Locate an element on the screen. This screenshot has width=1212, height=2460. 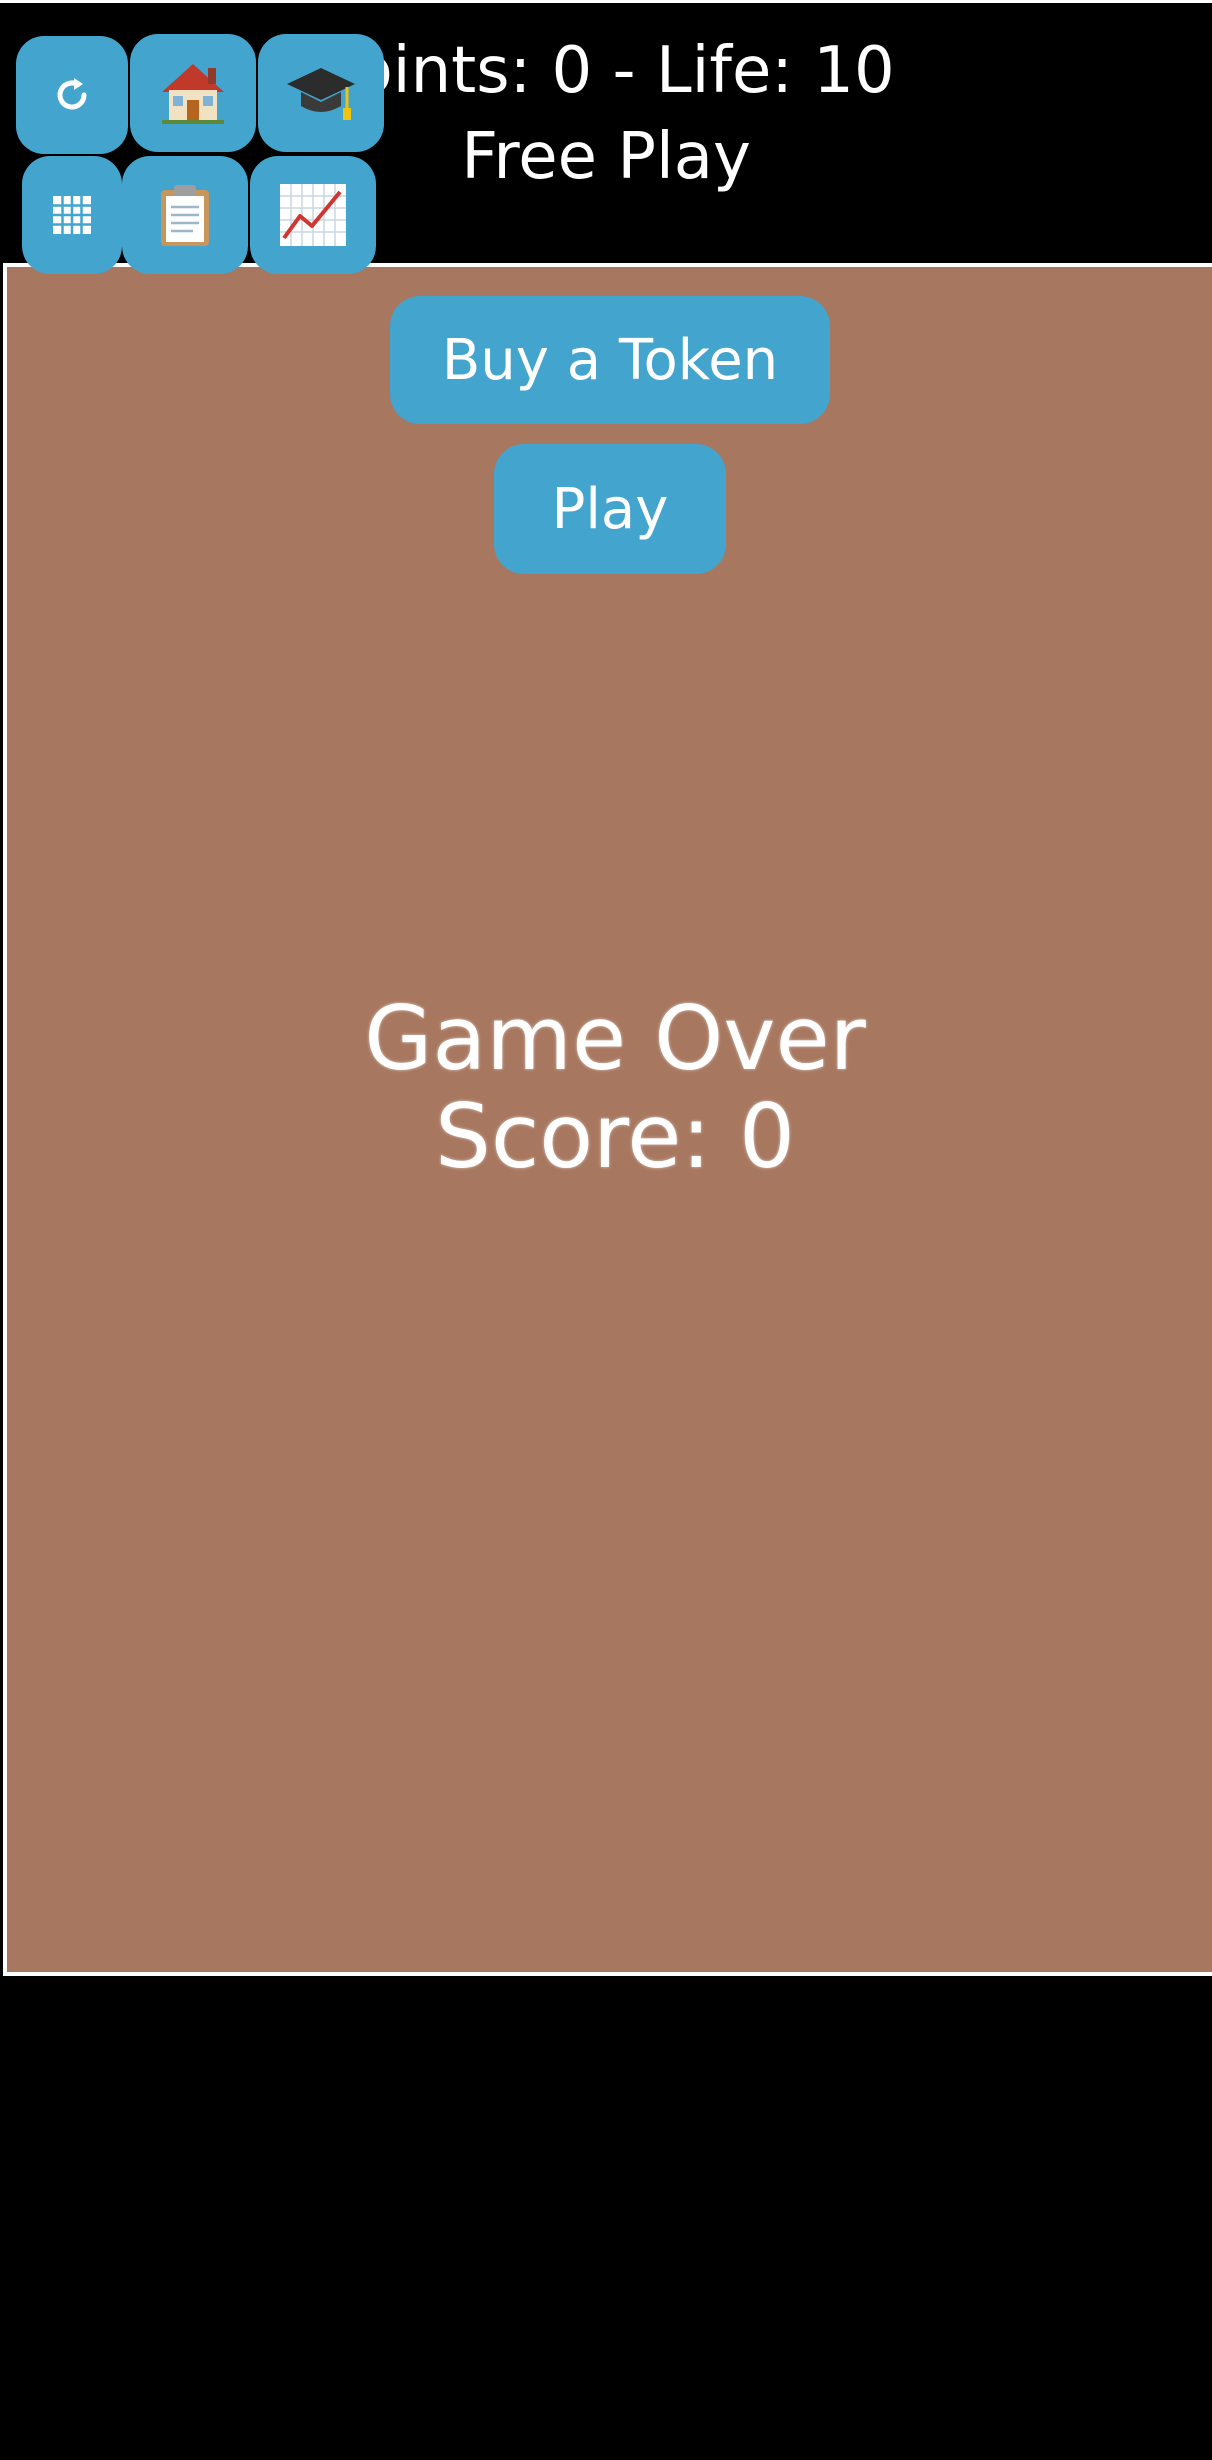
chart-icon is located at coordinates (313, 215).